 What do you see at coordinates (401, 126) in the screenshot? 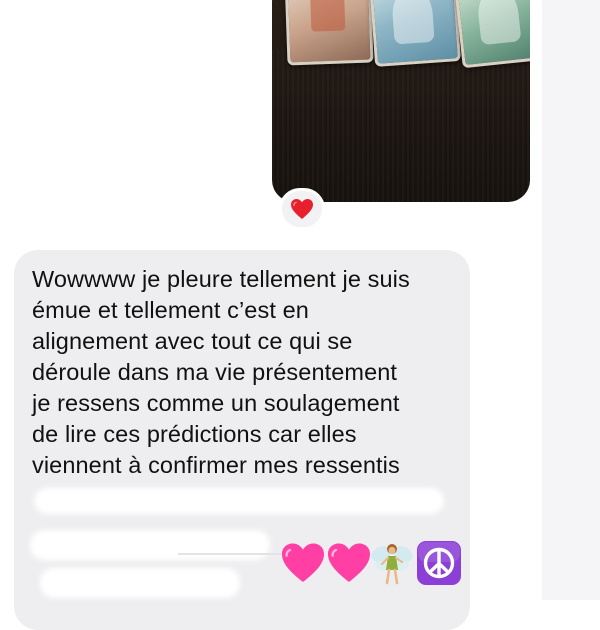
I see `table-texture` at bounding box center [401, 126].